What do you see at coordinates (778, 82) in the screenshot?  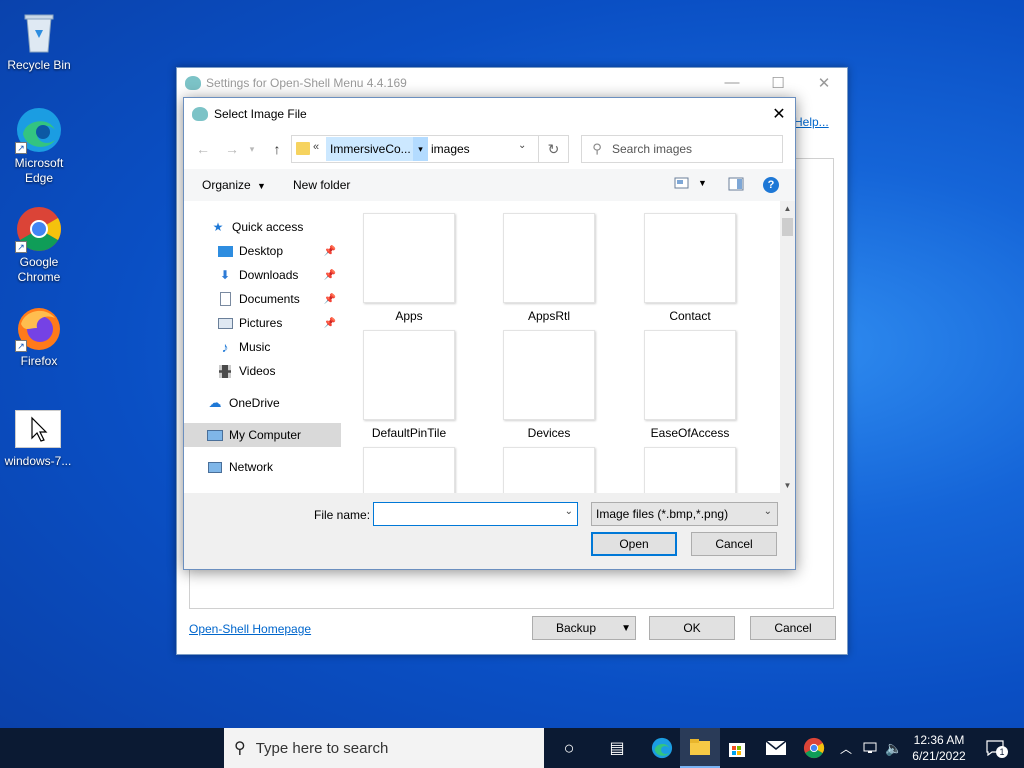 I see `maximize-button: ☐` at bounding box center [778, 82].